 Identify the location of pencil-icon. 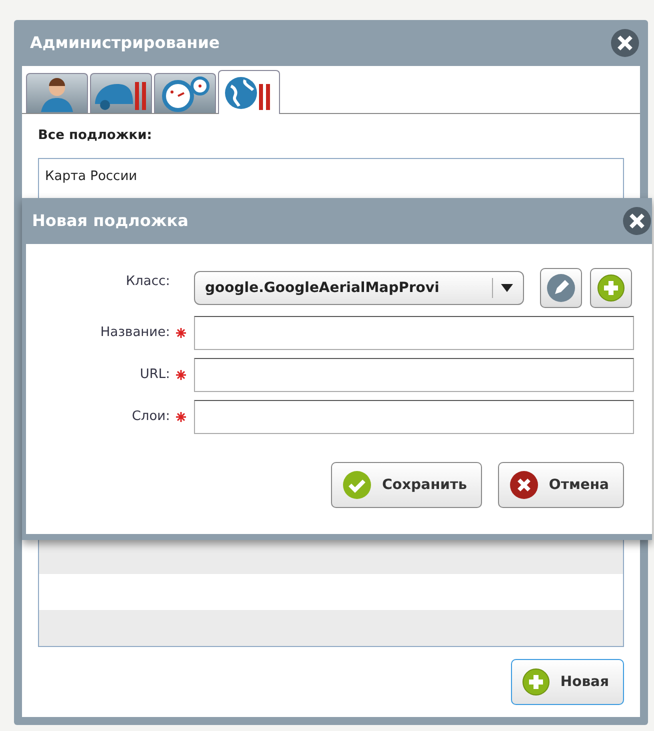
(561, 288).